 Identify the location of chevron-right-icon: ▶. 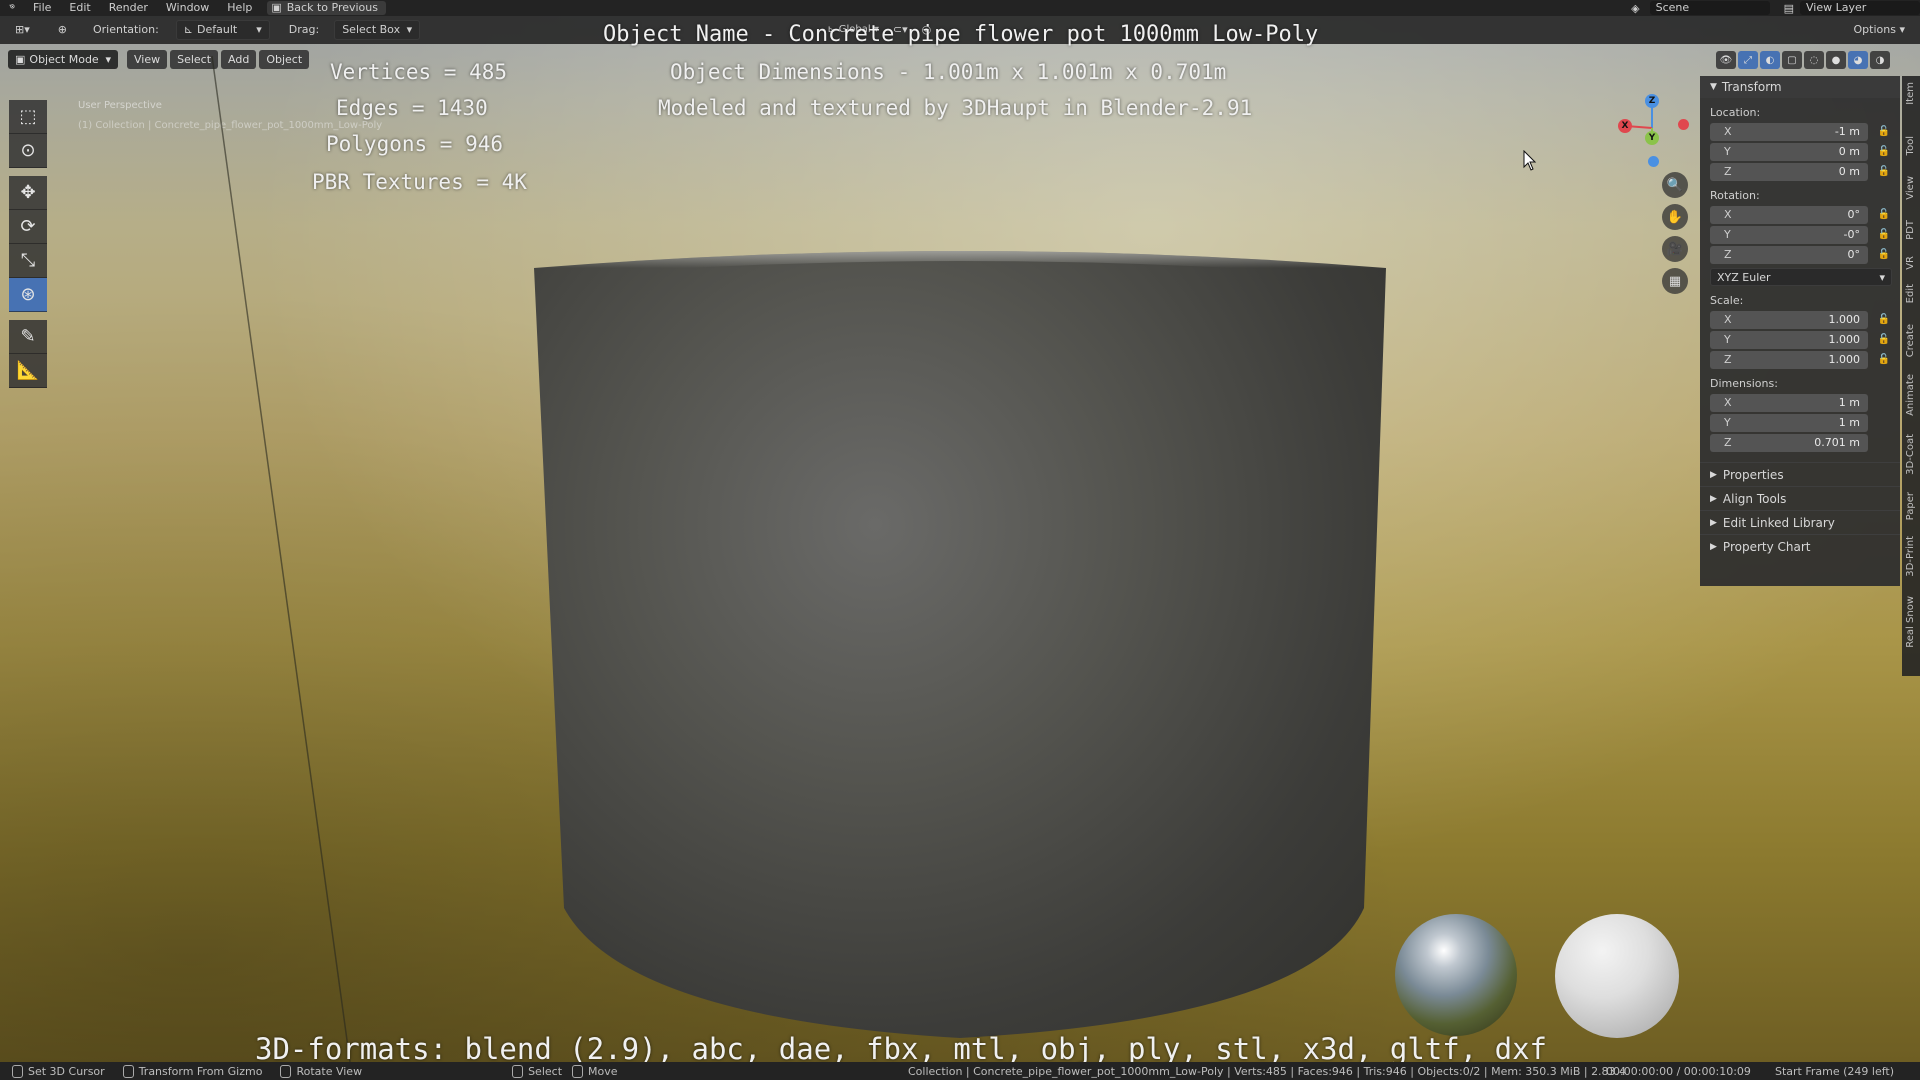
(1713, 522).